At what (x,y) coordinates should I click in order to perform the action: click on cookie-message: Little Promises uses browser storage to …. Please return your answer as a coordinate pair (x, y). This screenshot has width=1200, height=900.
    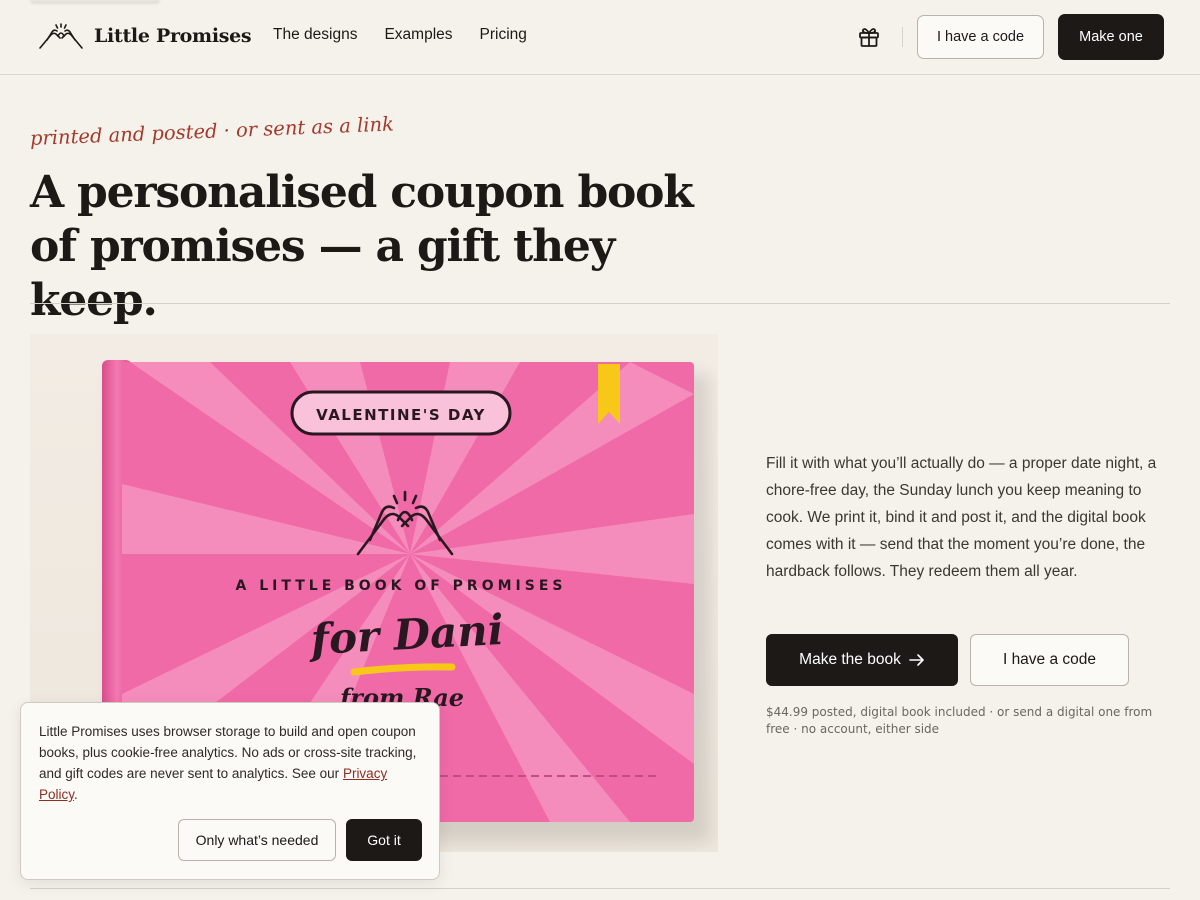
    Looking at the image, I should click on (231, 763).